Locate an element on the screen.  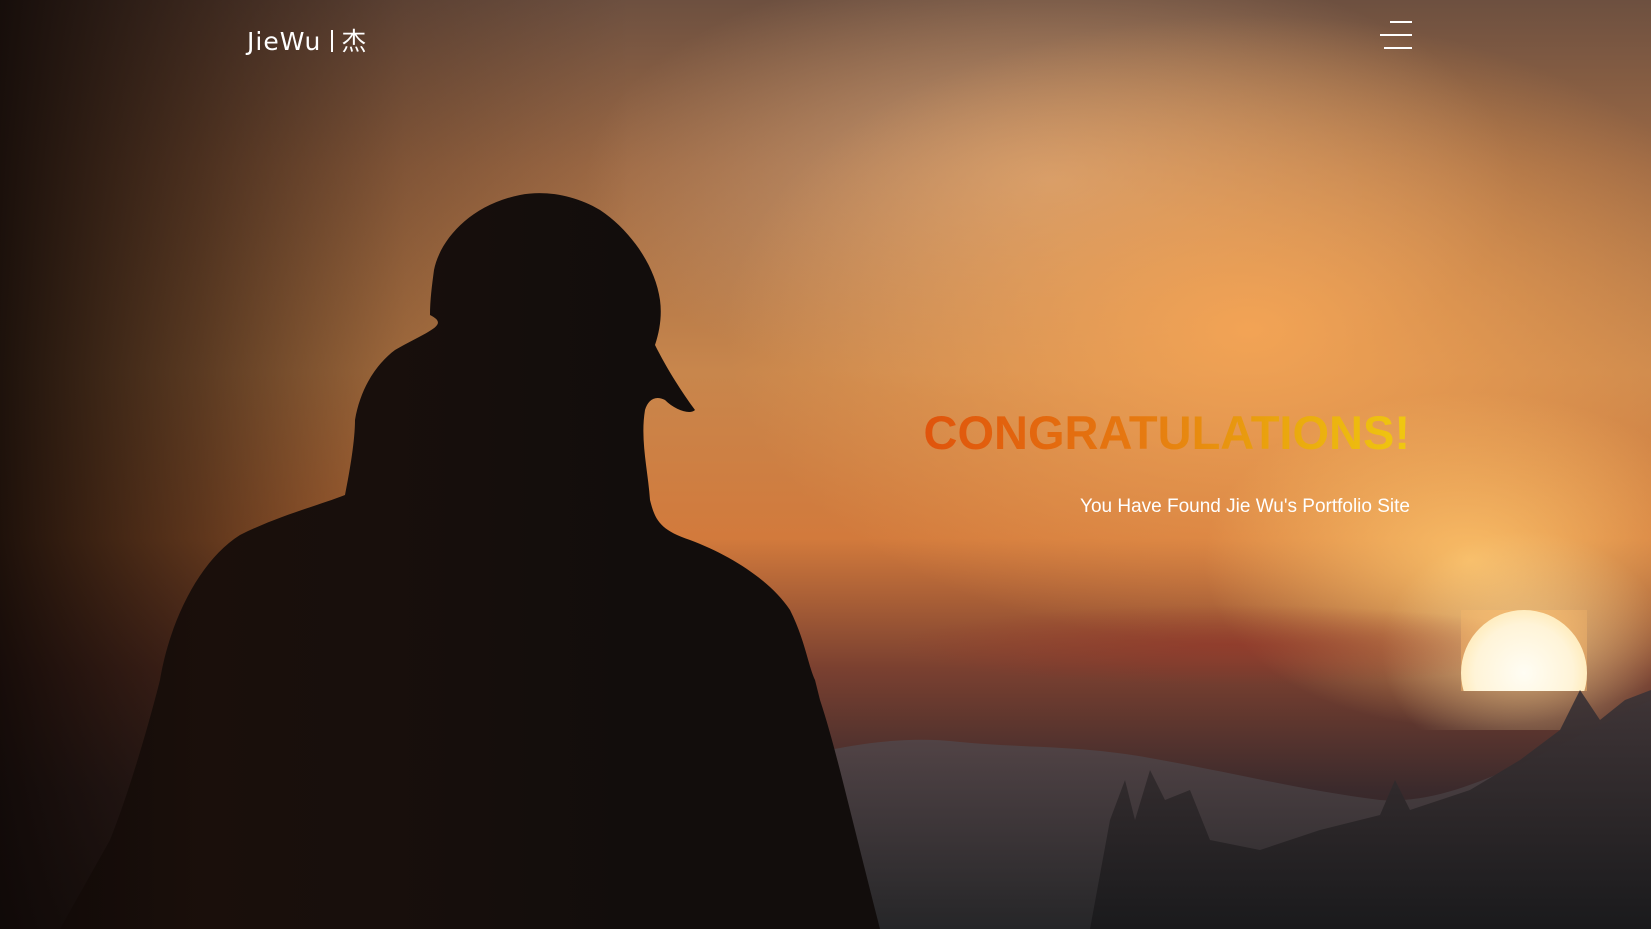
site-logo: JieWu 杰 is located at coordinates (307, 40).